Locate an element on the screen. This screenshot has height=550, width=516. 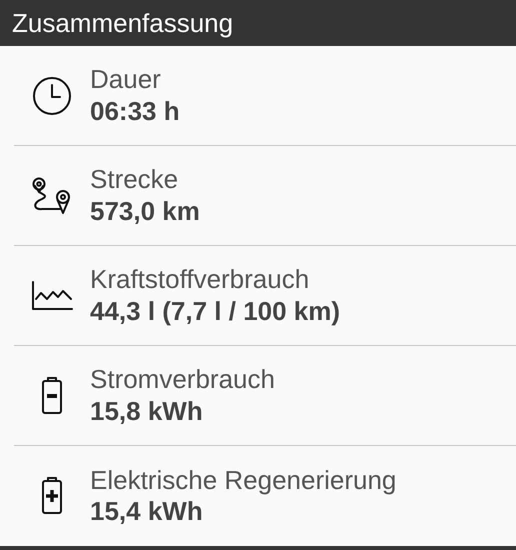
item-label: Stromverbrauch is located at coordinates (182, 380).